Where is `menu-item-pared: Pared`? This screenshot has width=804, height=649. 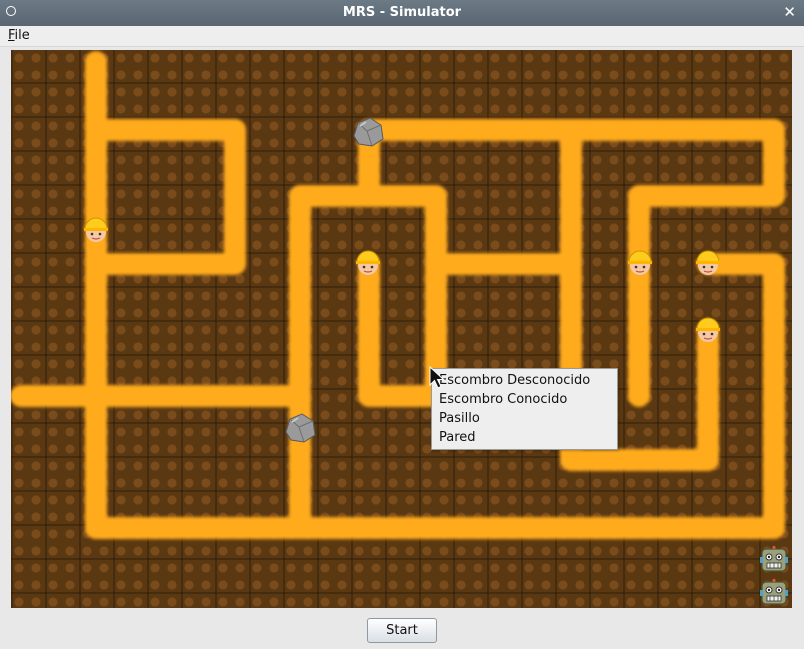
menu-item-pared: Pared is located at coordinates (457, 437).